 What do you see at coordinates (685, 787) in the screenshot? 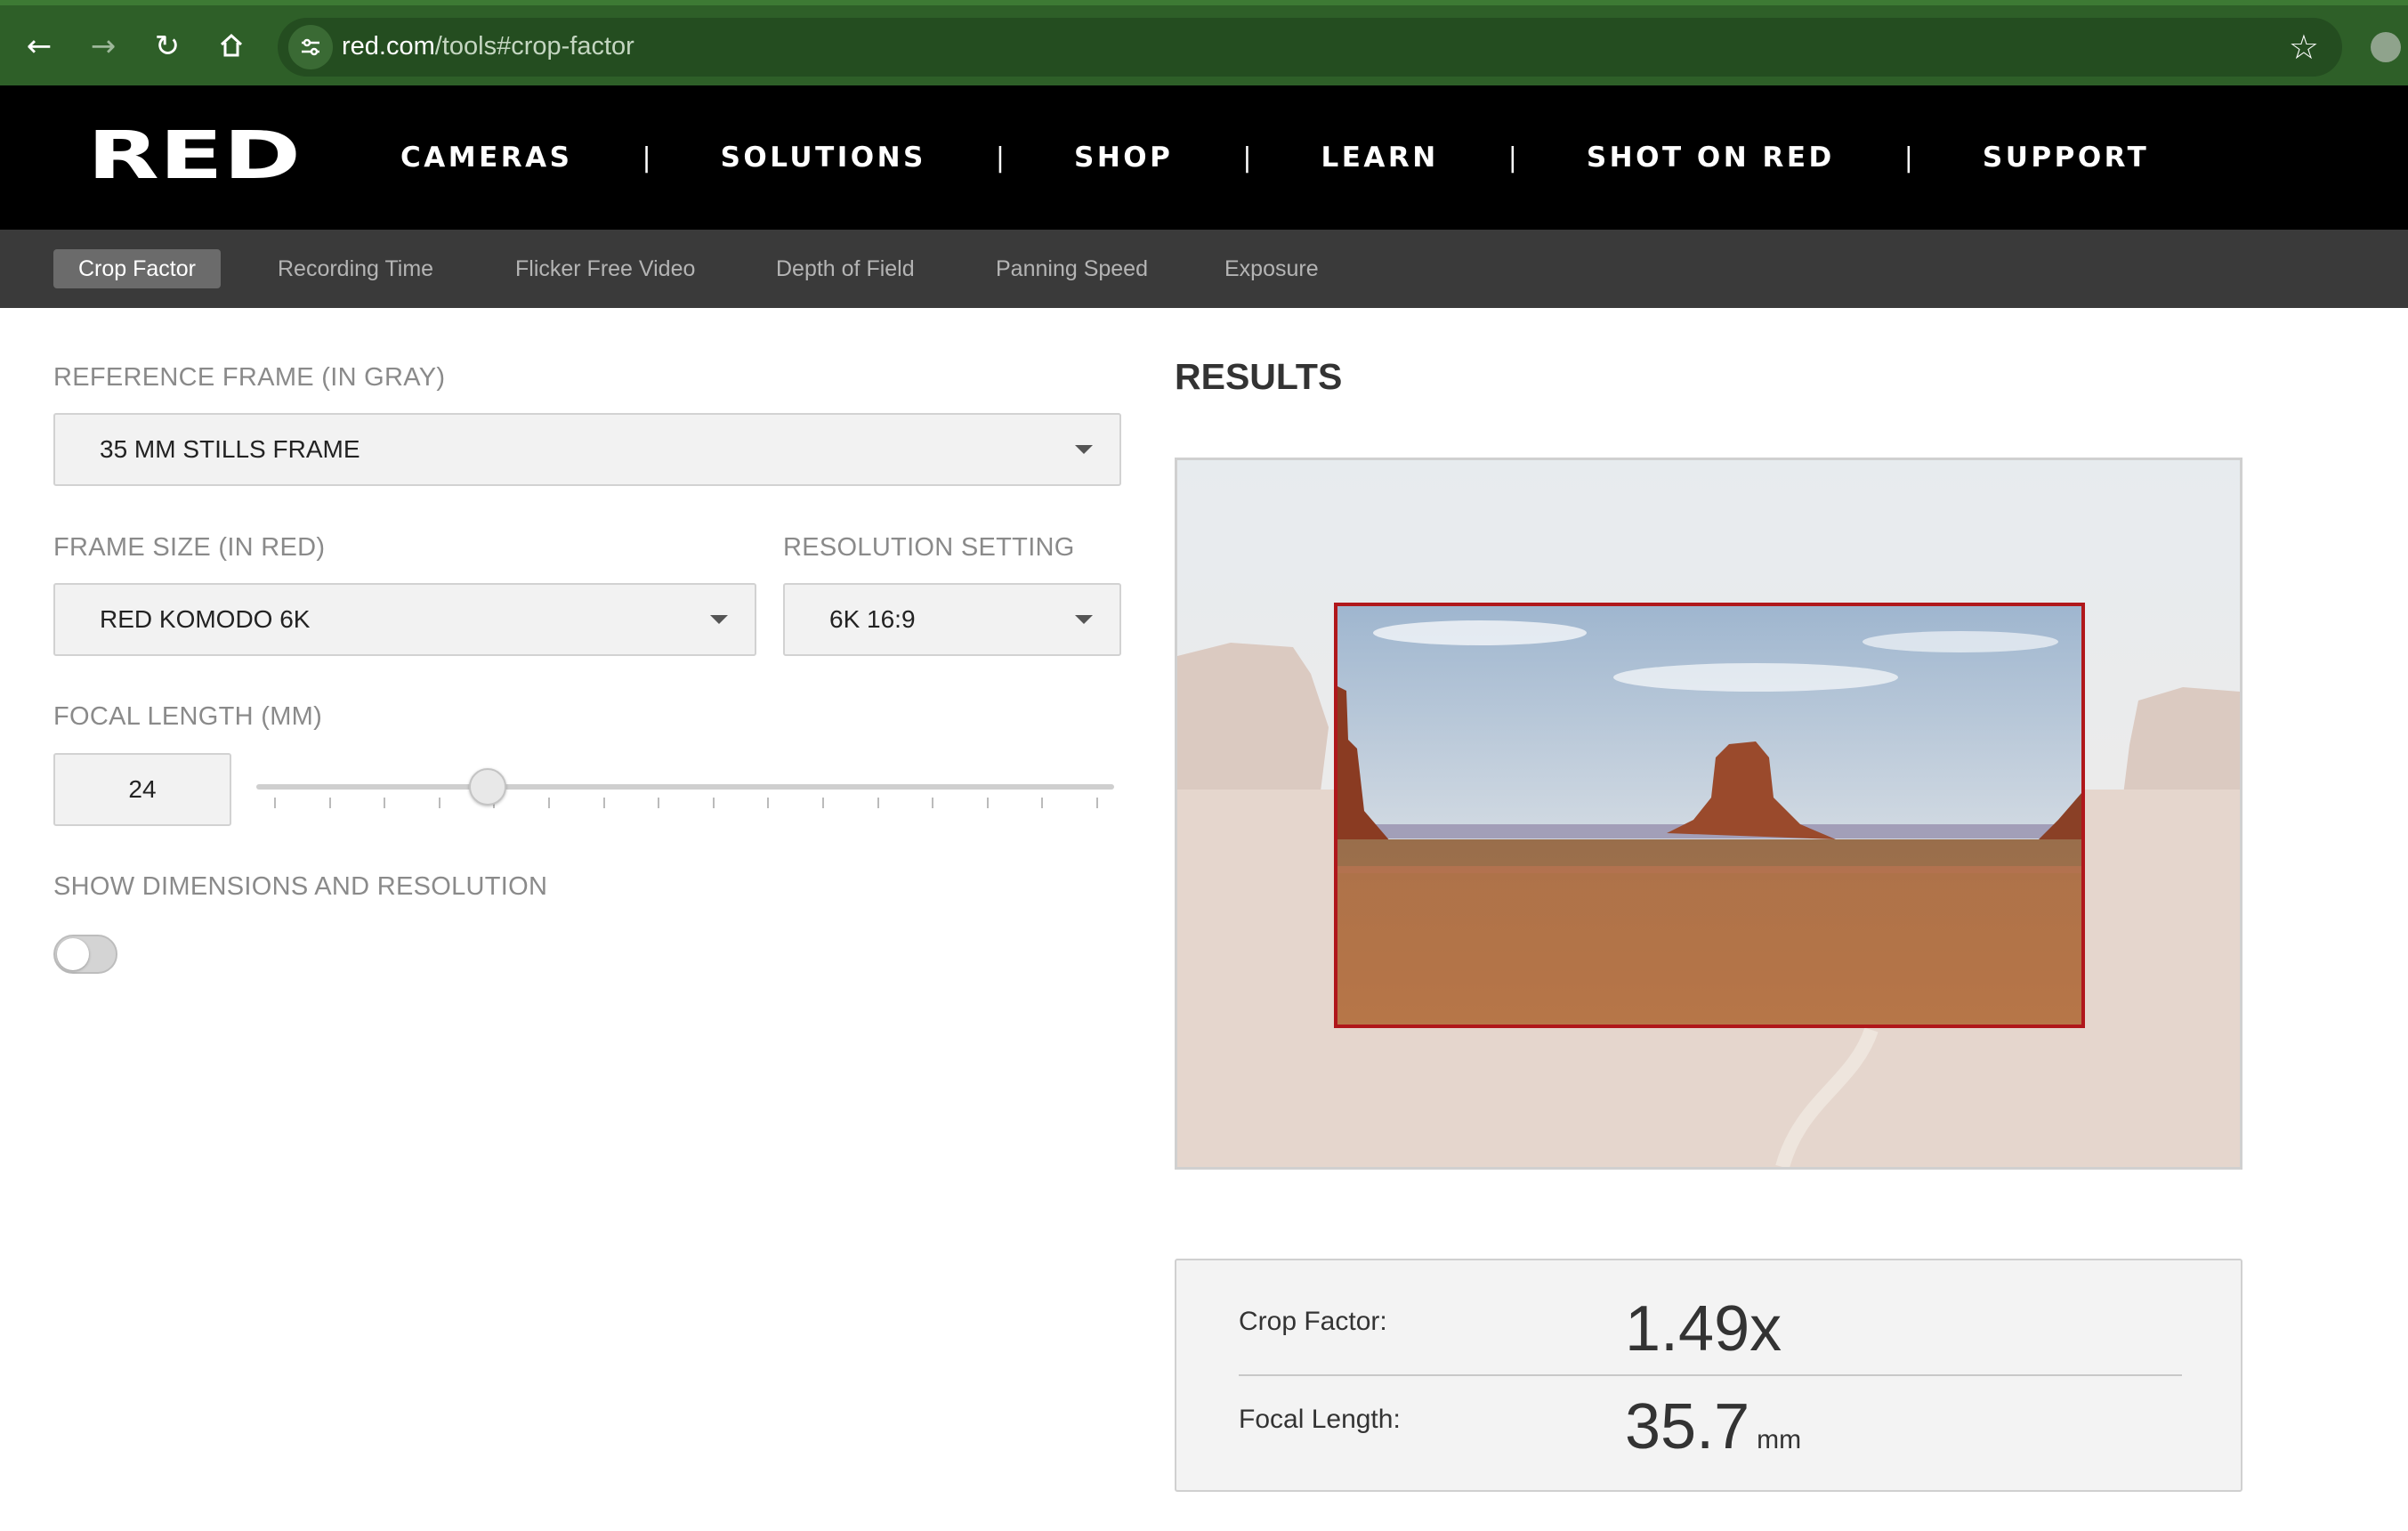
I see `focal-length-slider-track` at bounding box center [685, 787].